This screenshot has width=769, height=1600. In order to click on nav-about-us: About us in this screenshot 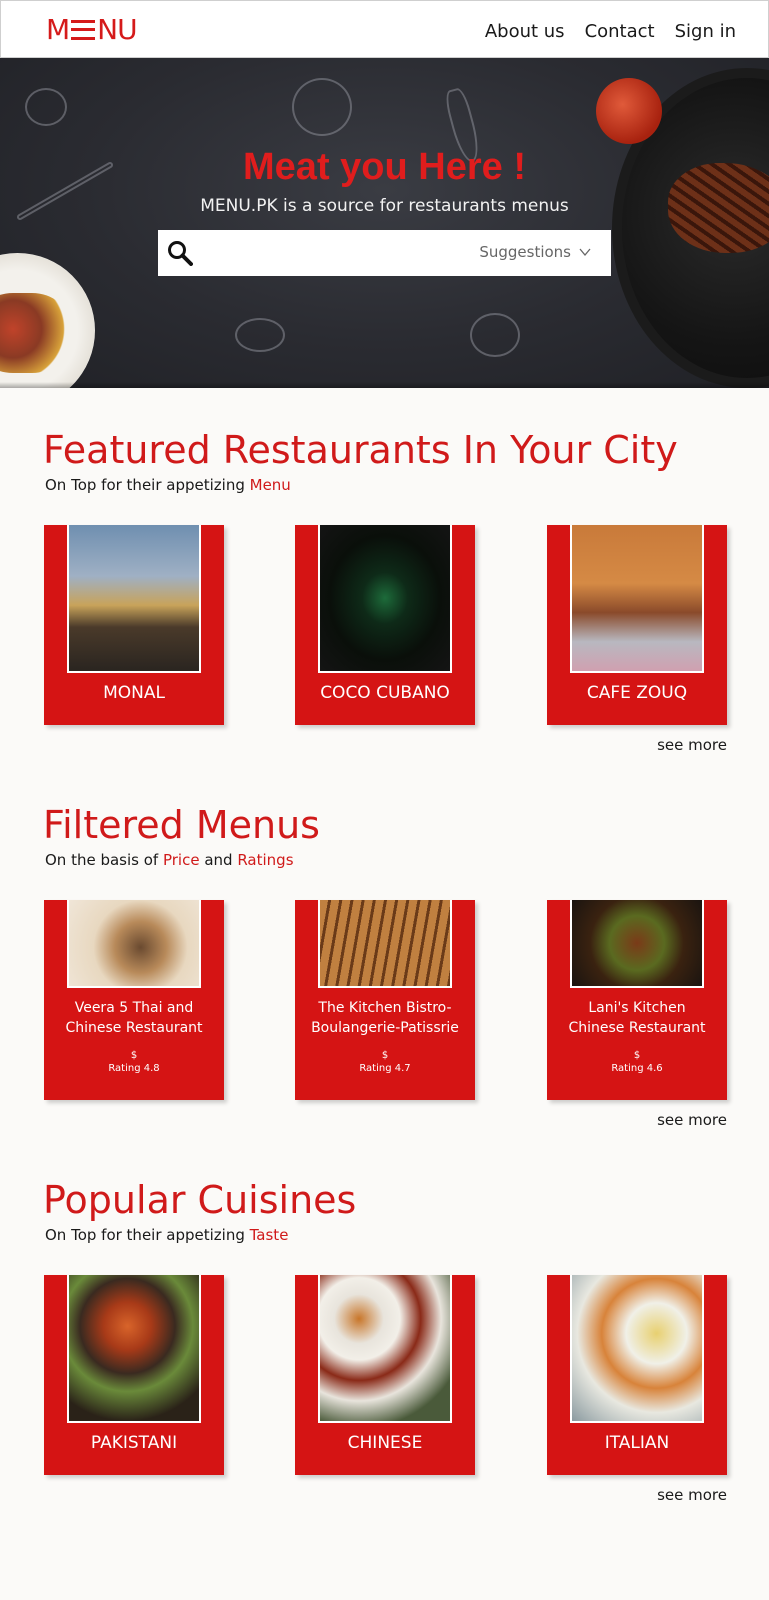, I will do `click(525, 31)`.